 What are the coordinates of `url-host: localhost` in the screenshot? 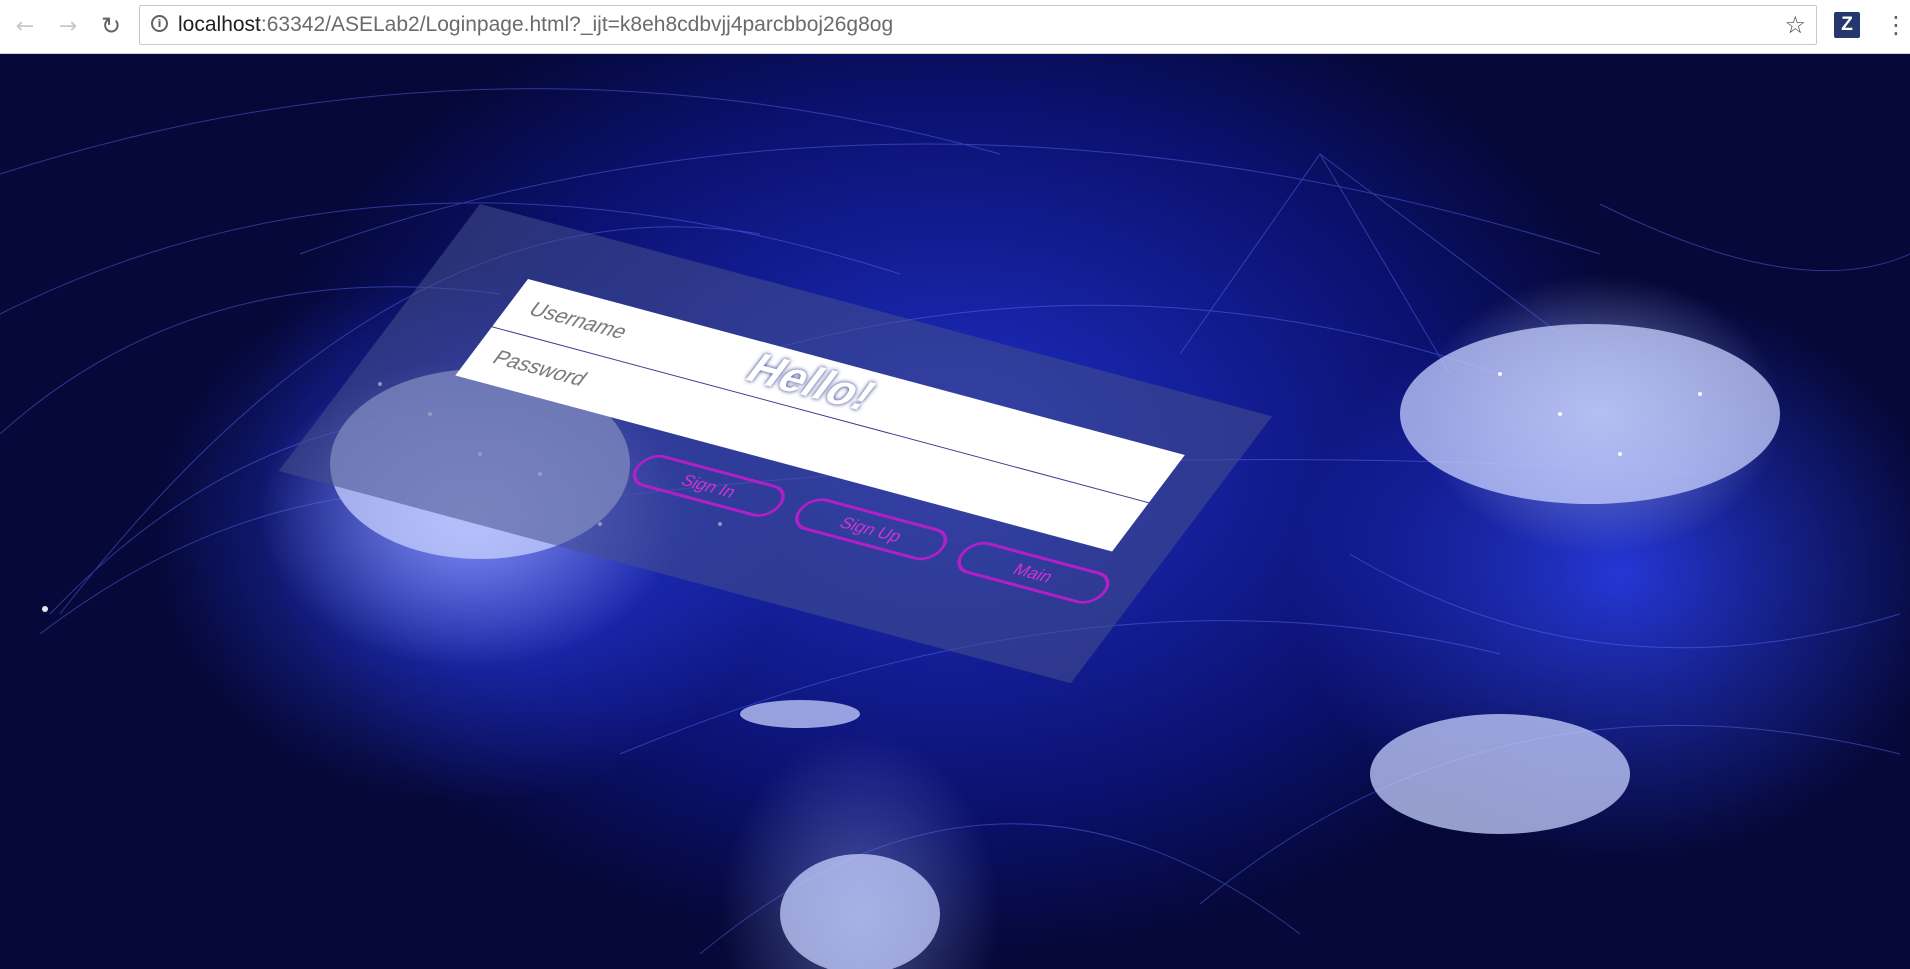 It's located at (219, 24).